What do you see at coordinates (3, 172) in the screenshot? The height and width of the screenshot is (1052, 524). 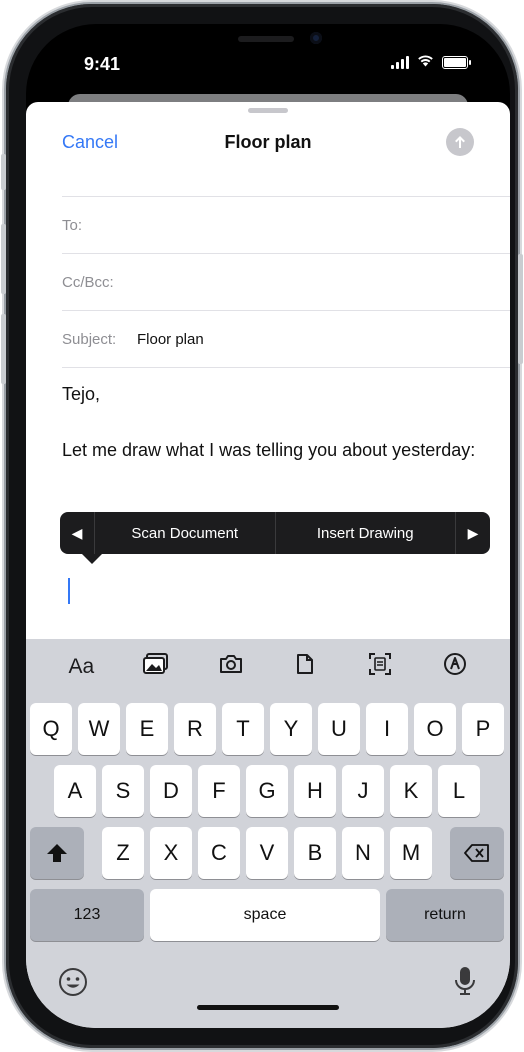 I see `mute-switch` at bounding box center [3, 172].